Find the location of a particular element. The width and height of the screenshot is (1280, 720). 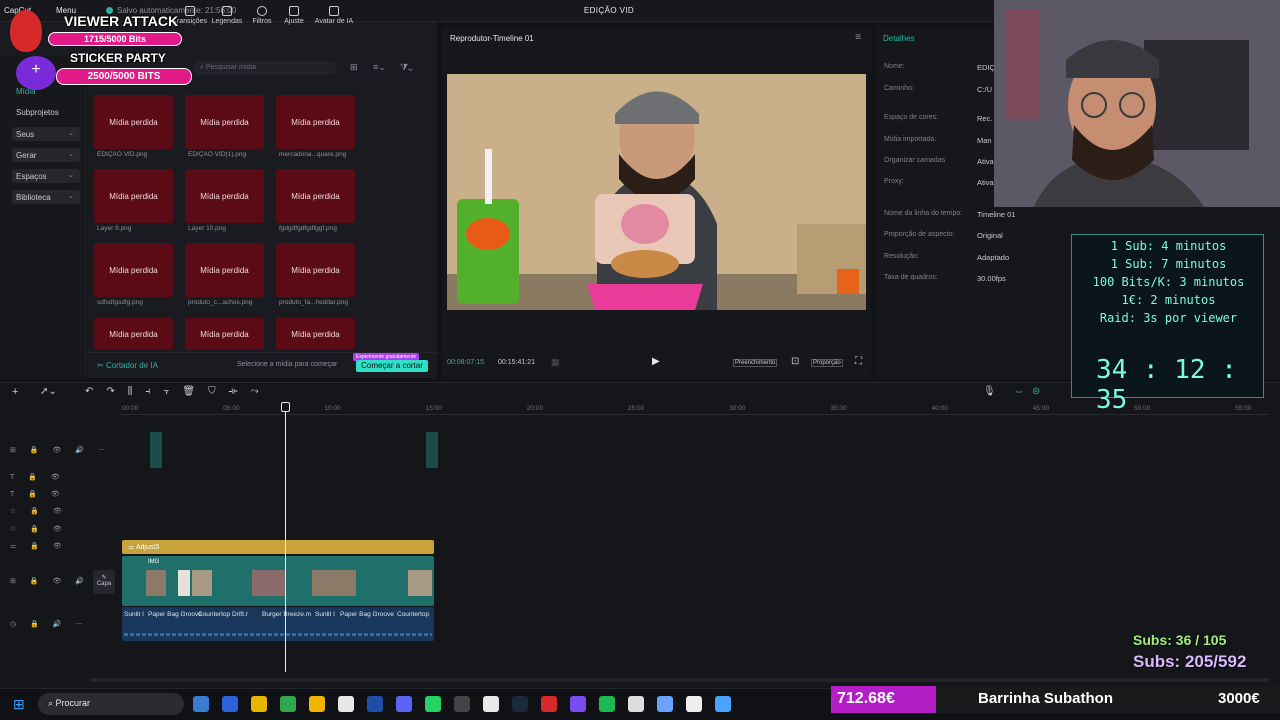

detail-label: Proxy: is located at coordinates (894, 181).